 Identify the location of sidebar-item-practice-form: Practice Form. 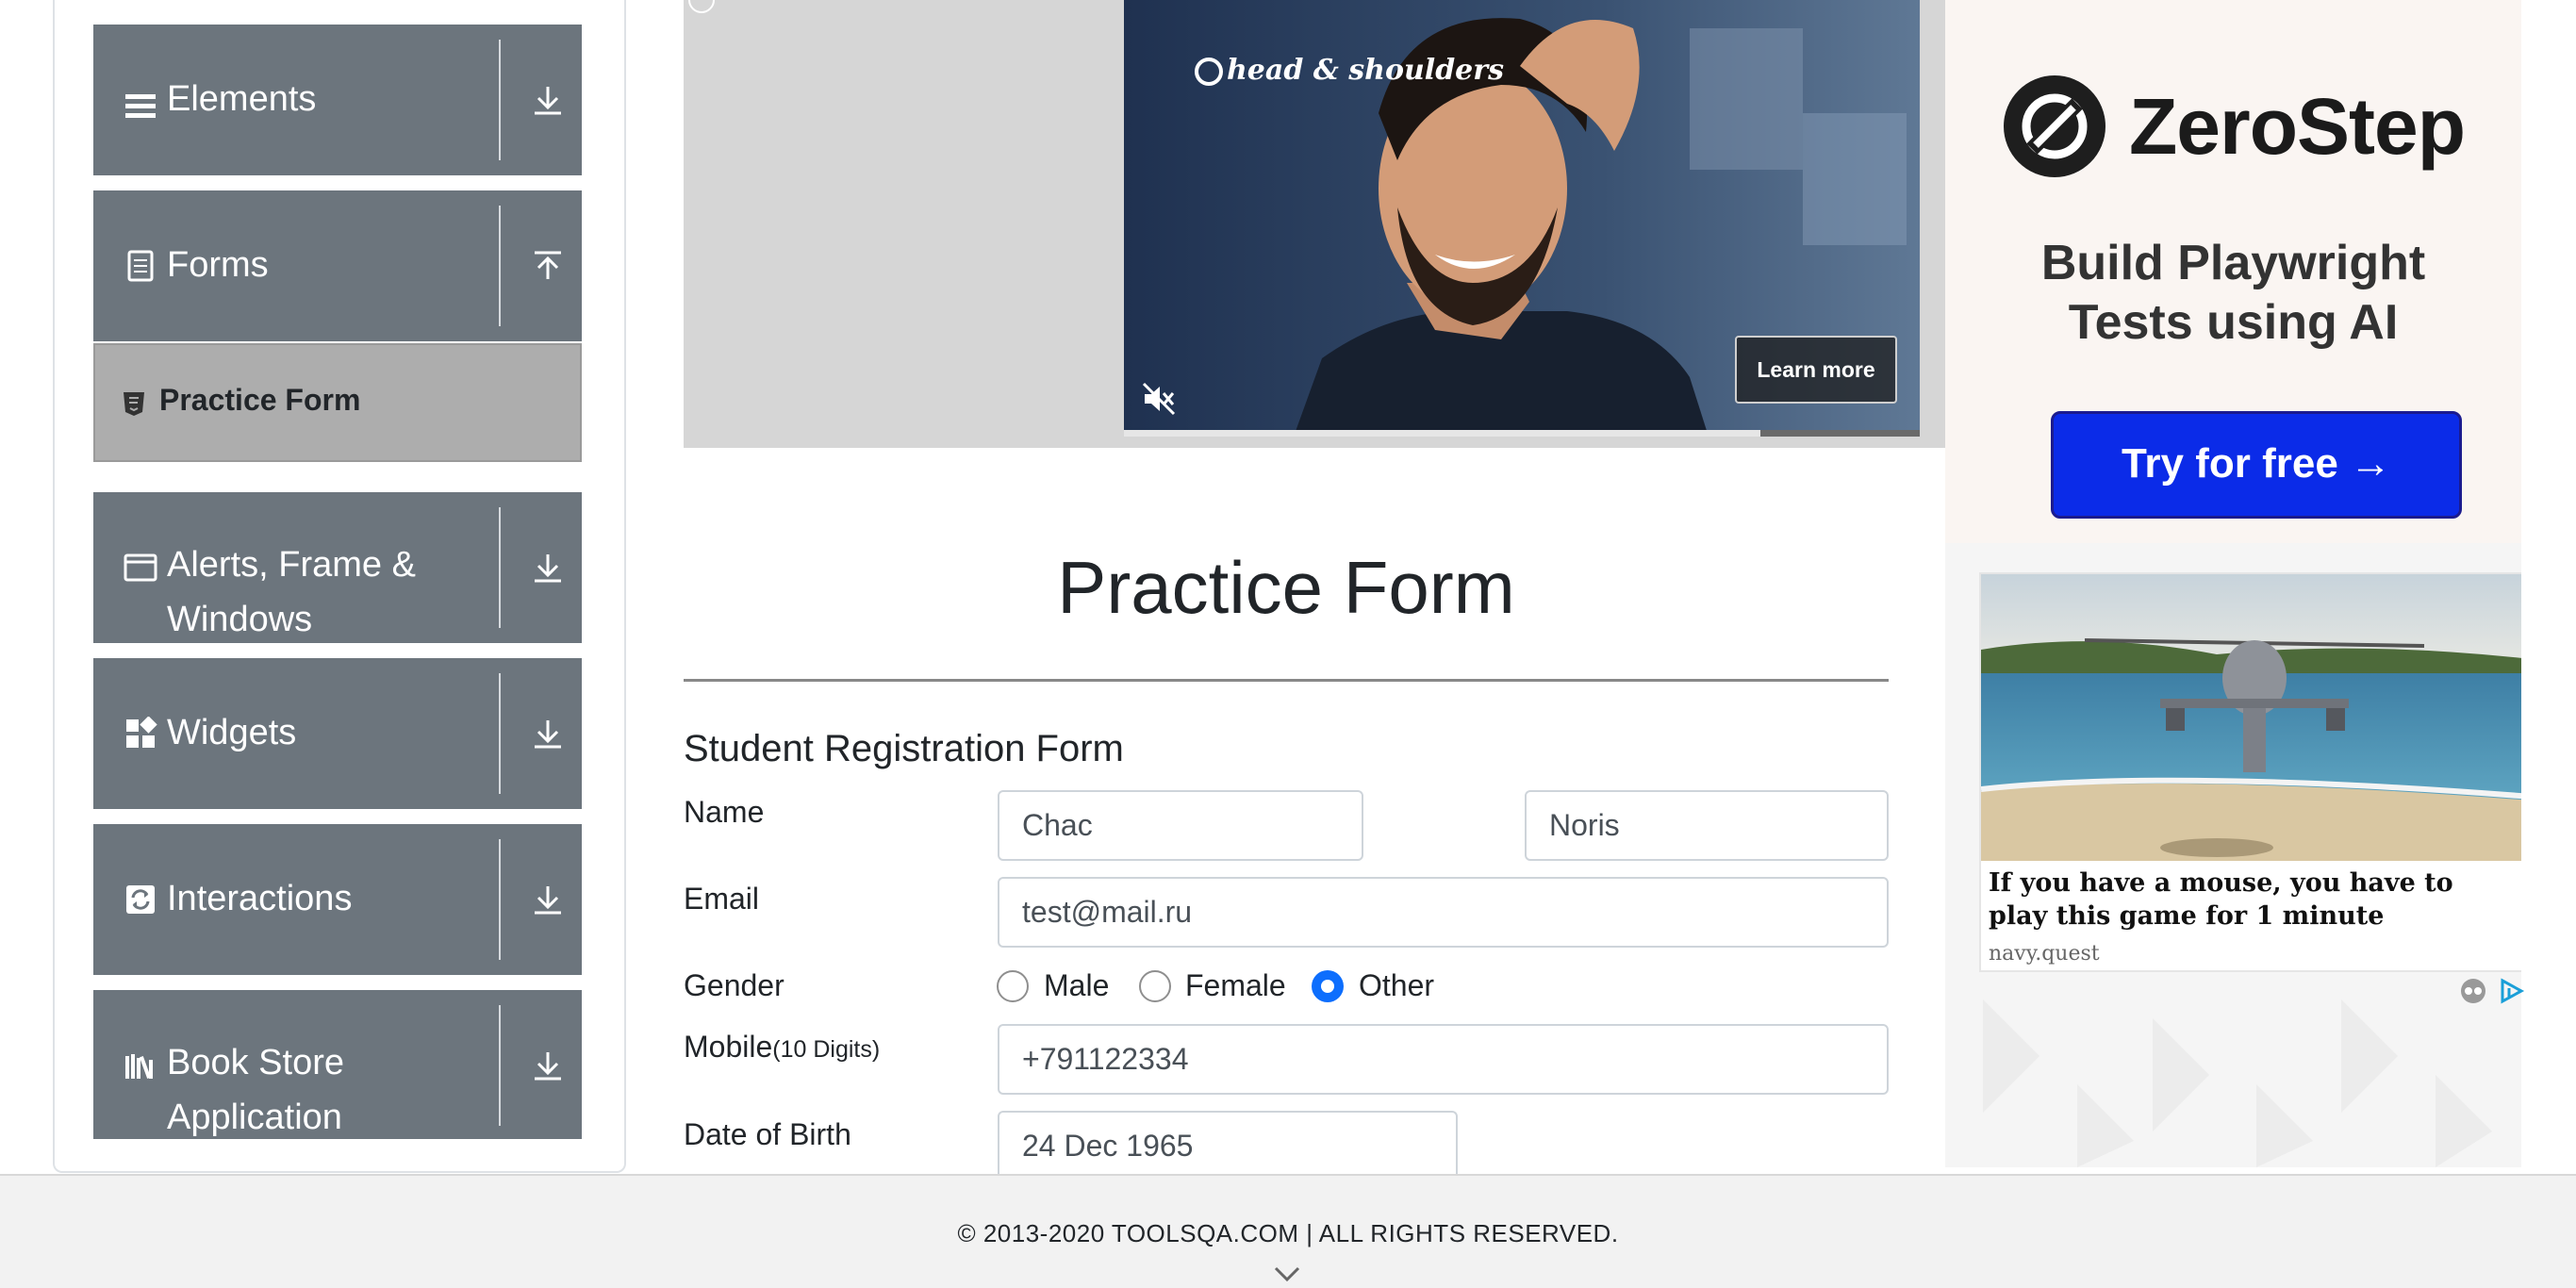
(337, 402).